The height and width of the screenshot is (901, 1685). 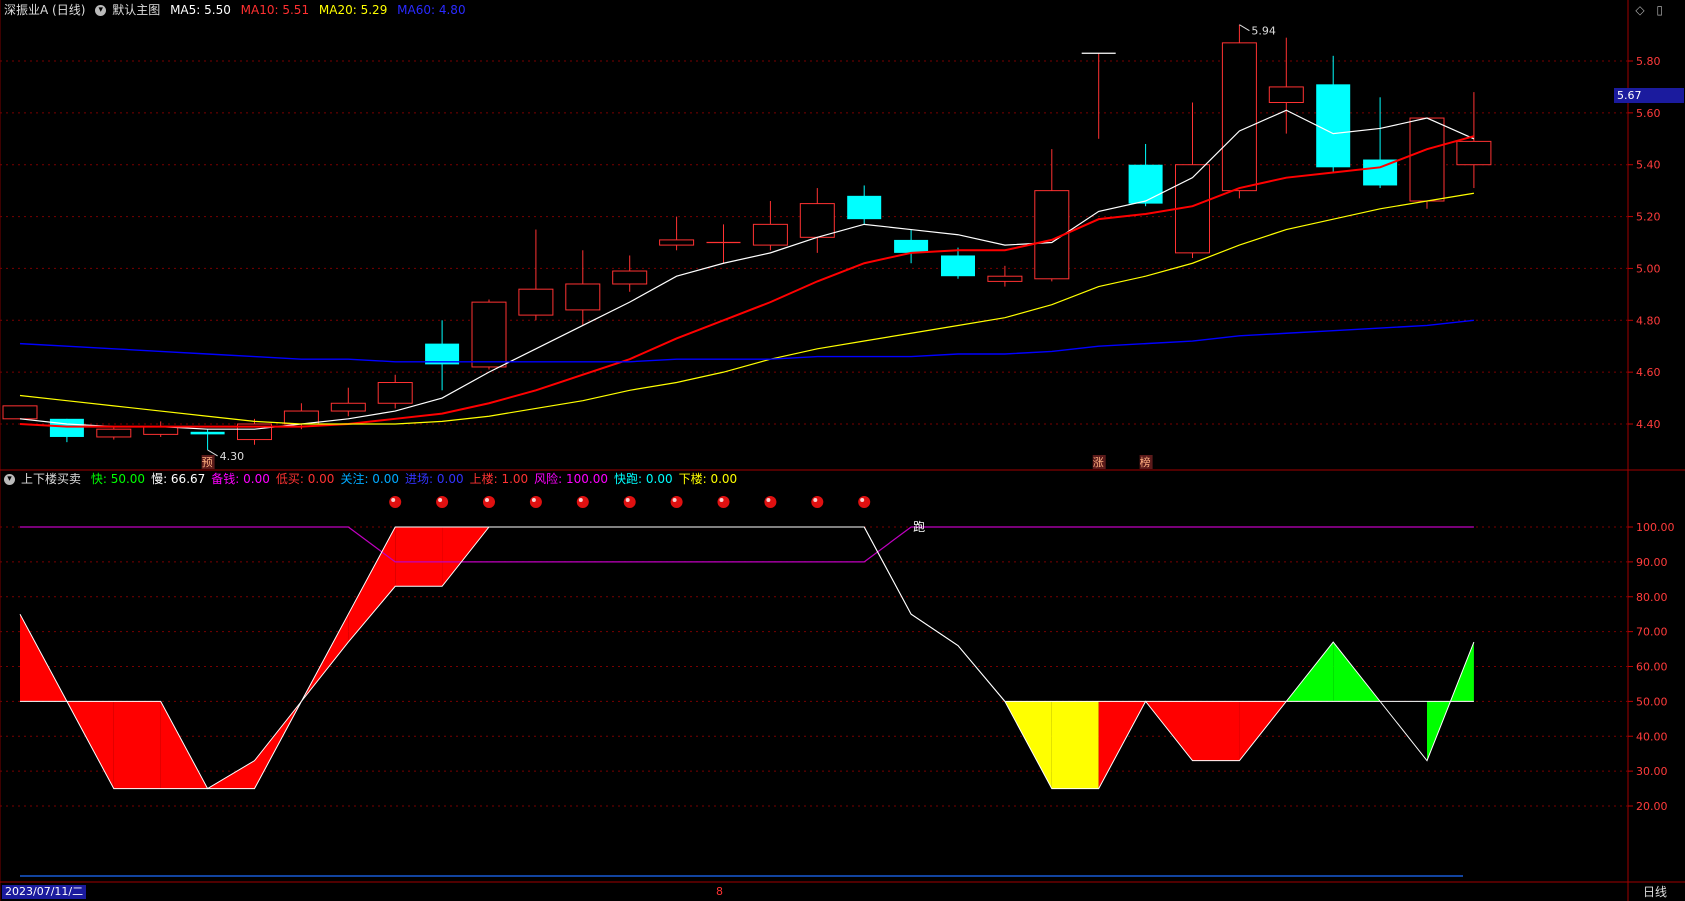 I want to click on footer-month-marker: 8, so click(x=719, y=891).